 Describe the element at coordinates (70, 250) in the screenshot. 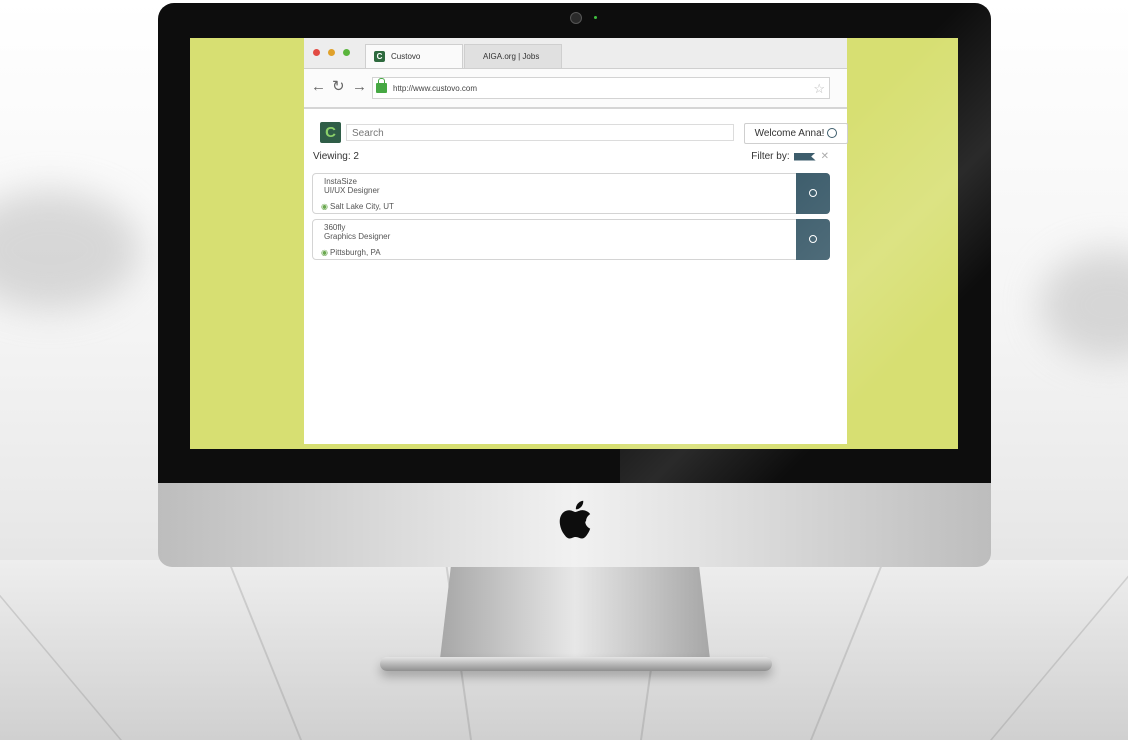

I see `background-blur-left` at that location.